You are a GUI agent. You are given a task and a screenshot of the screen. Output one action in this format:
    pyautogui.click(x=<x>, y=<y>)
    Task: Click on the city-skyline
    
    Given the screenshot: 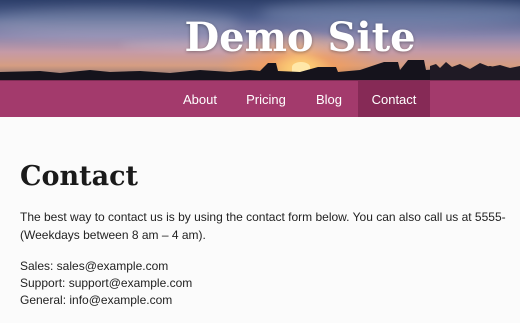 What is the action you would take?
    pyautogui.click(x=260, y=70)
    